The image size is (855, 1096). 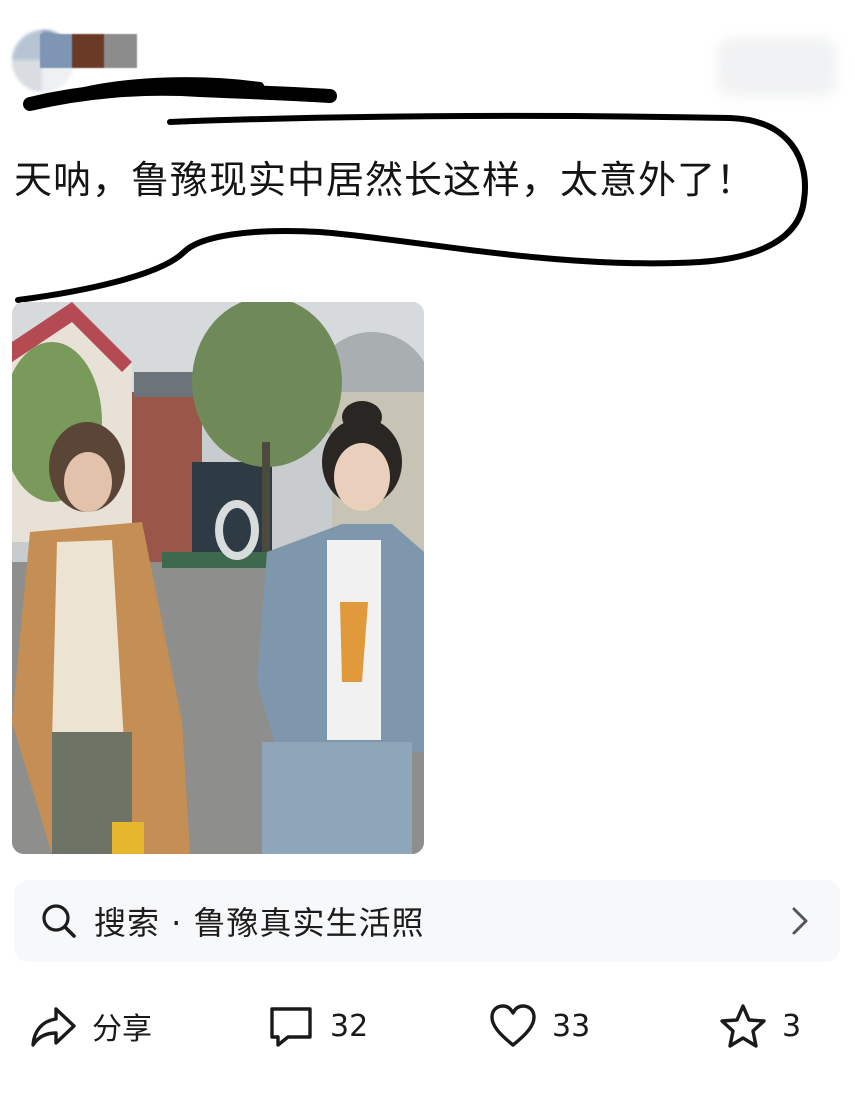 What do you see at coordinates (291, 1027) in the screenshot?
I see `comment-icon` at bounding box center [291, 1027].